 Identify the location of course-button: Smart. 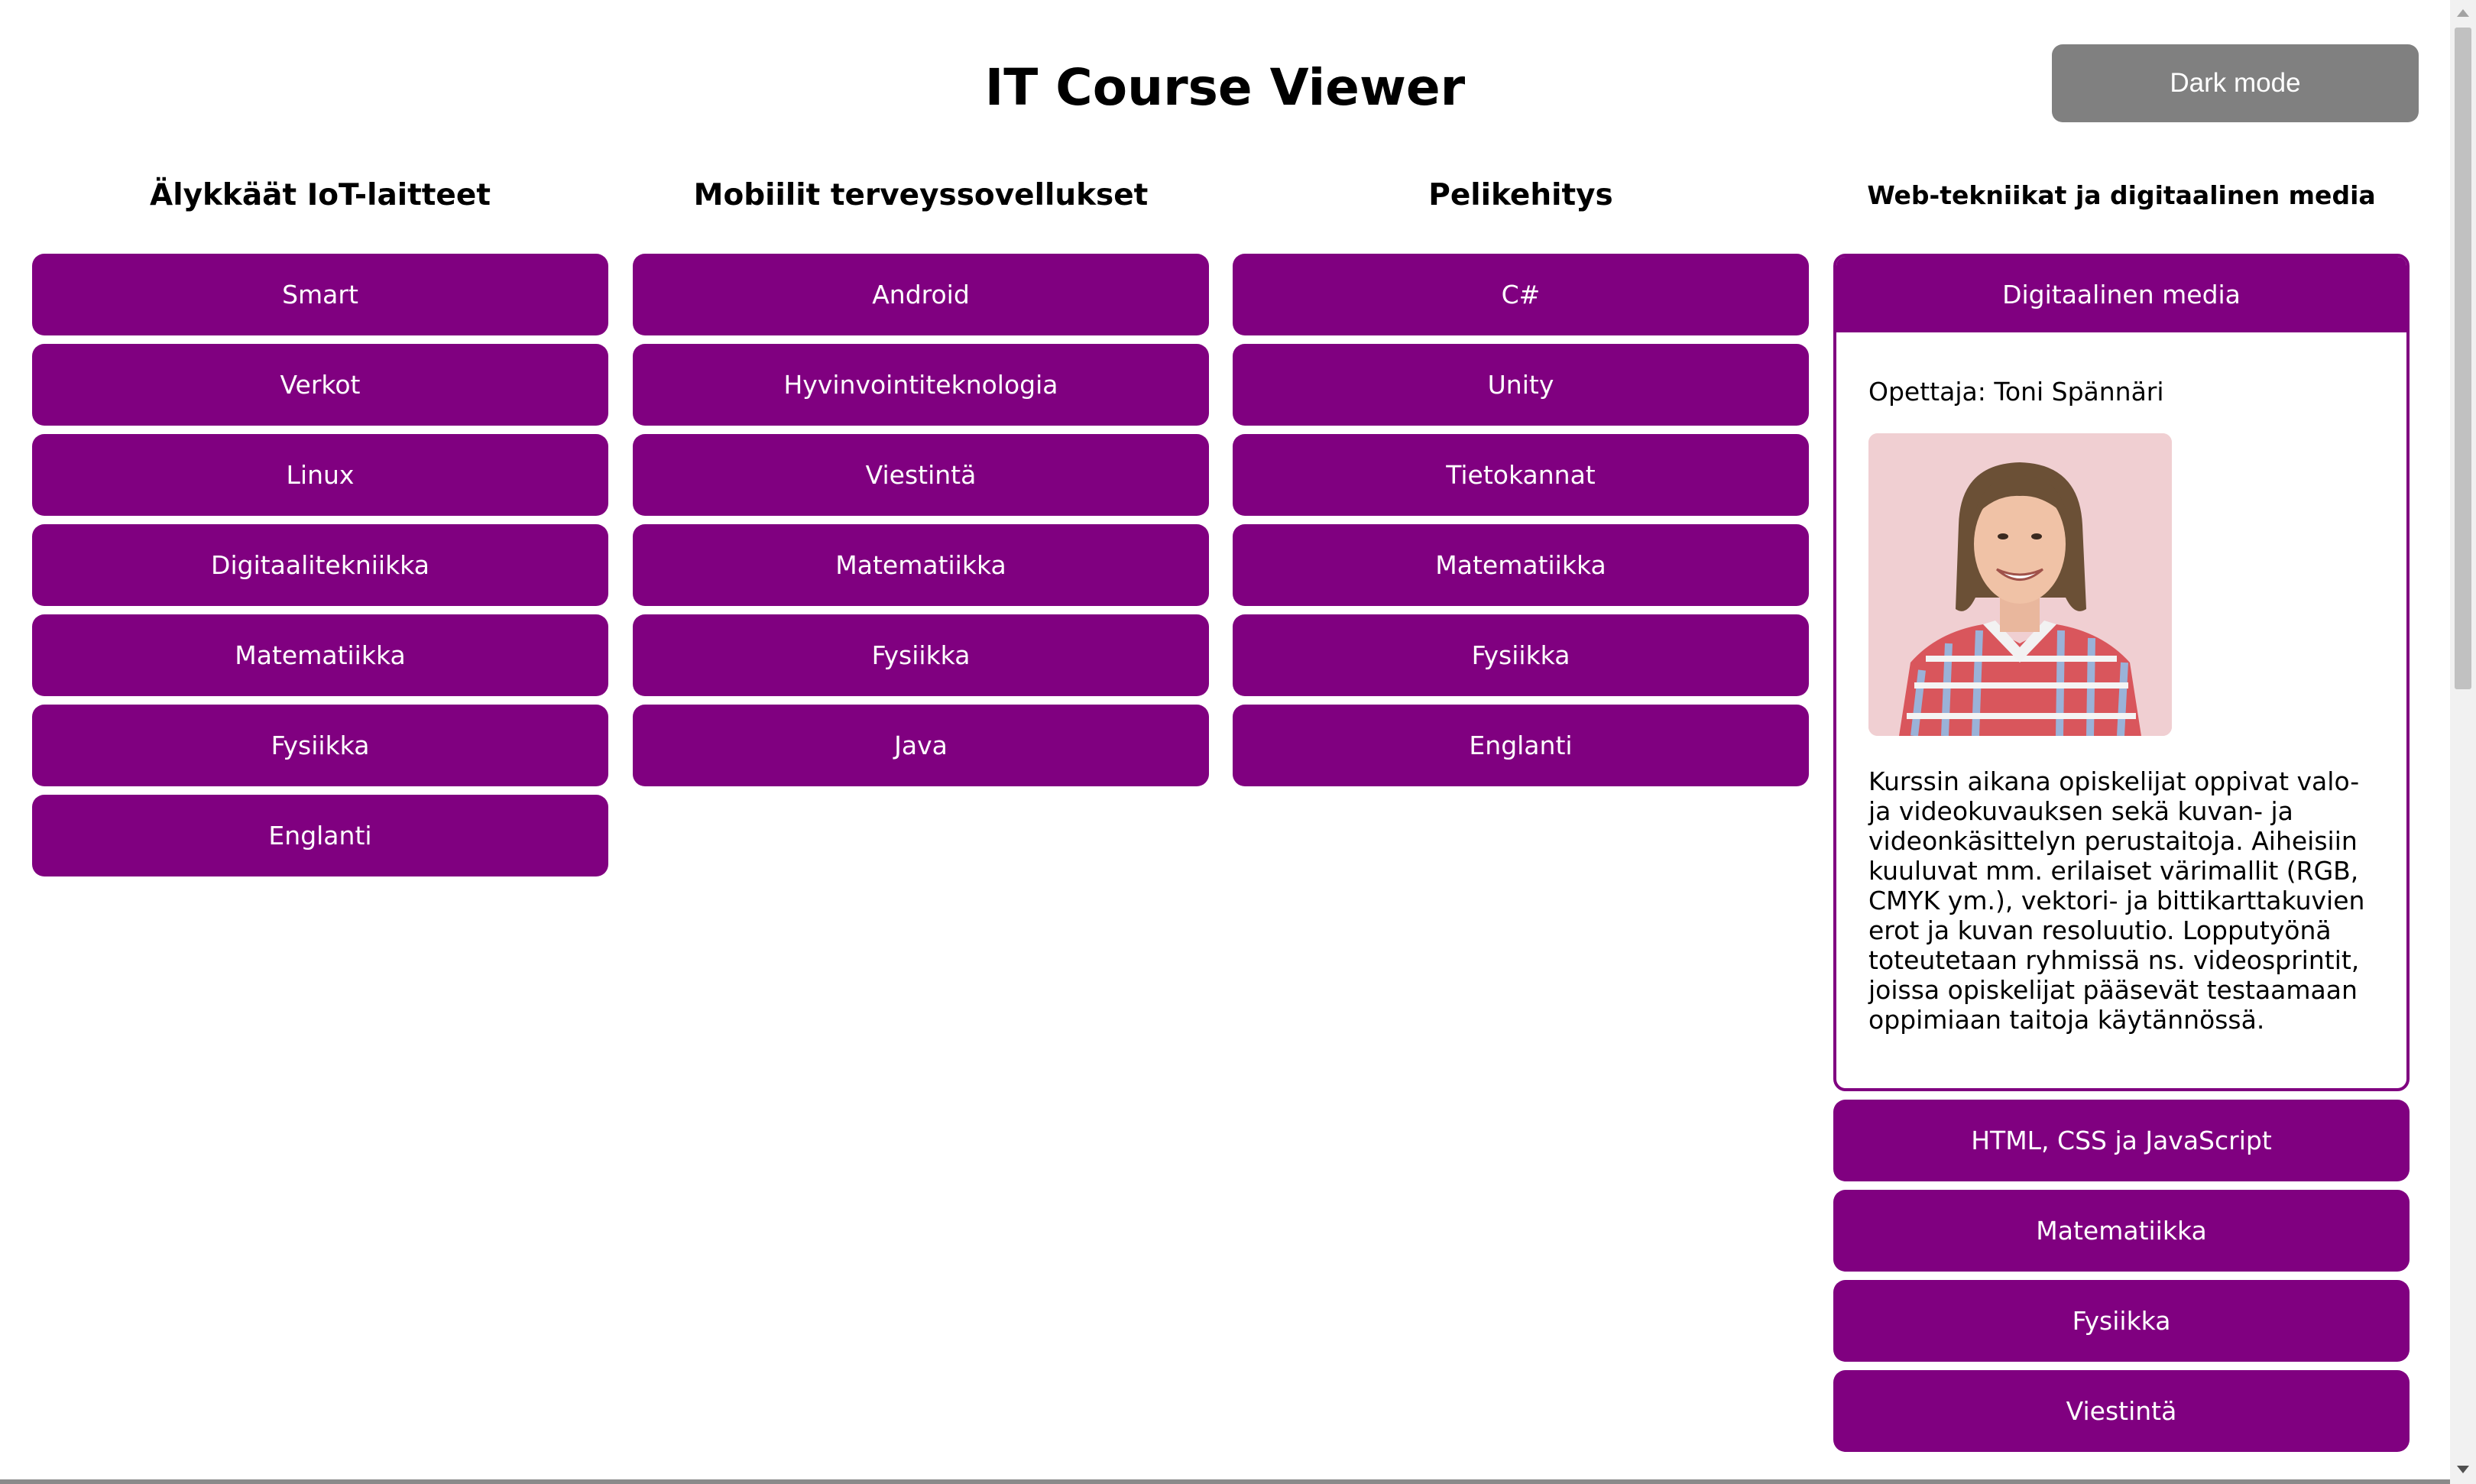
(320, 295).